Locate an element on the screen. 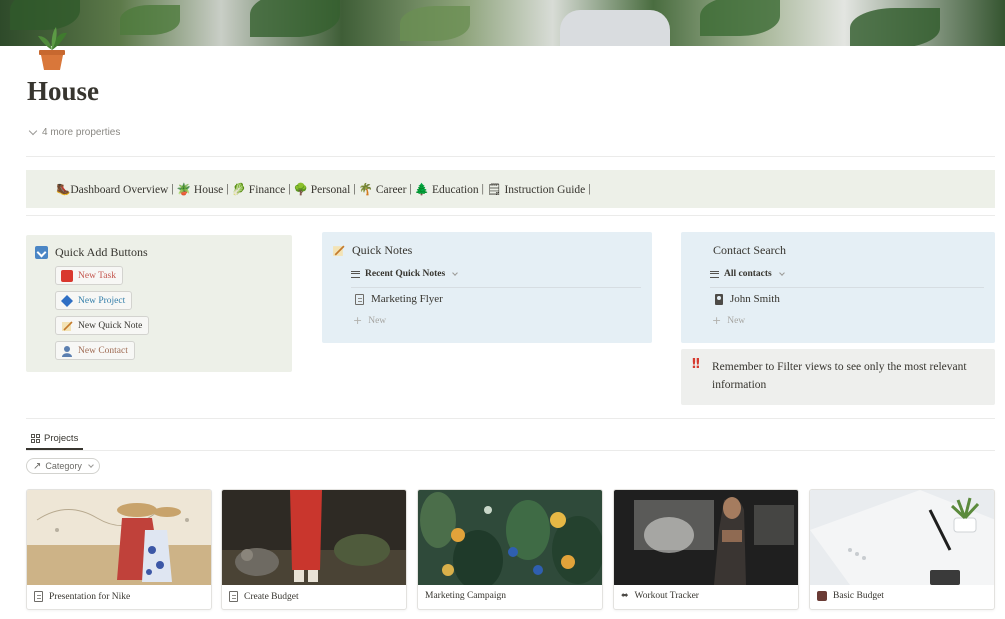  double-exclamation-icon: !! is located at coordinates (696, 364).